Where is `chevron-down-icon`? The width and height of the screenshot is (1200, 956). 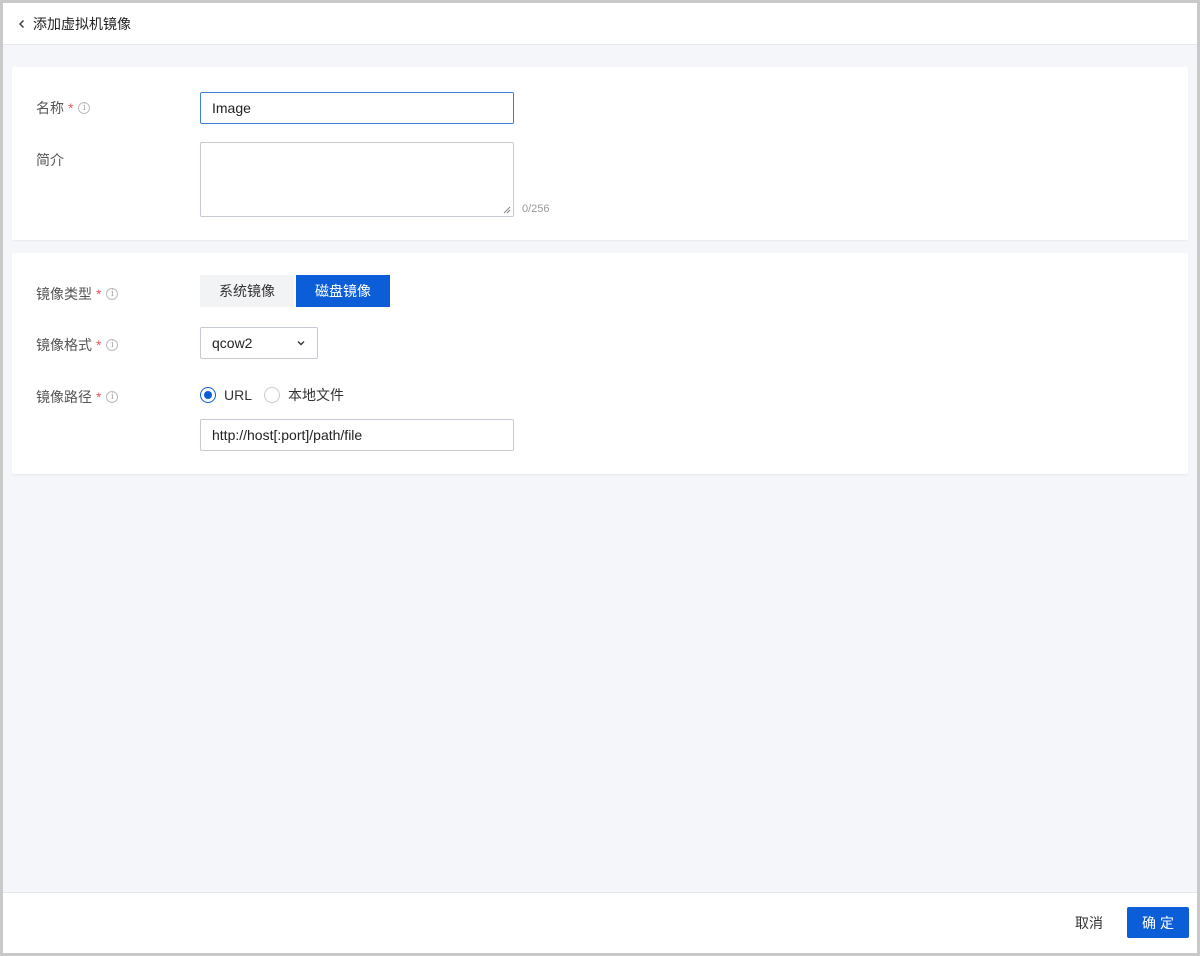
chevron-down-icon is located at coordinates (301, 343).